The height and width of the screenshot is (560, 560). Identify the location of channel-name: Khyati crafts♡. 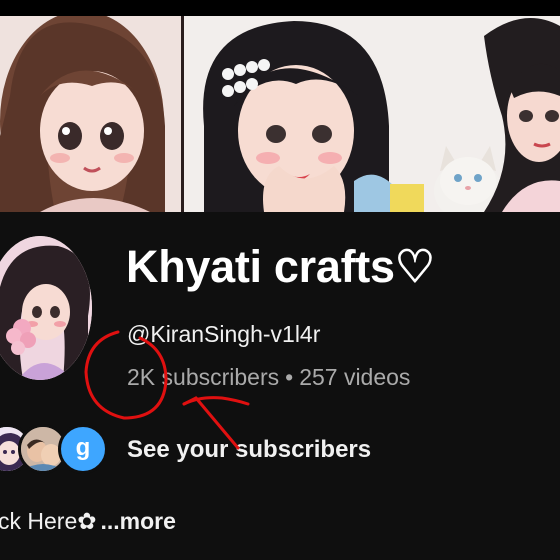
(280, 266).